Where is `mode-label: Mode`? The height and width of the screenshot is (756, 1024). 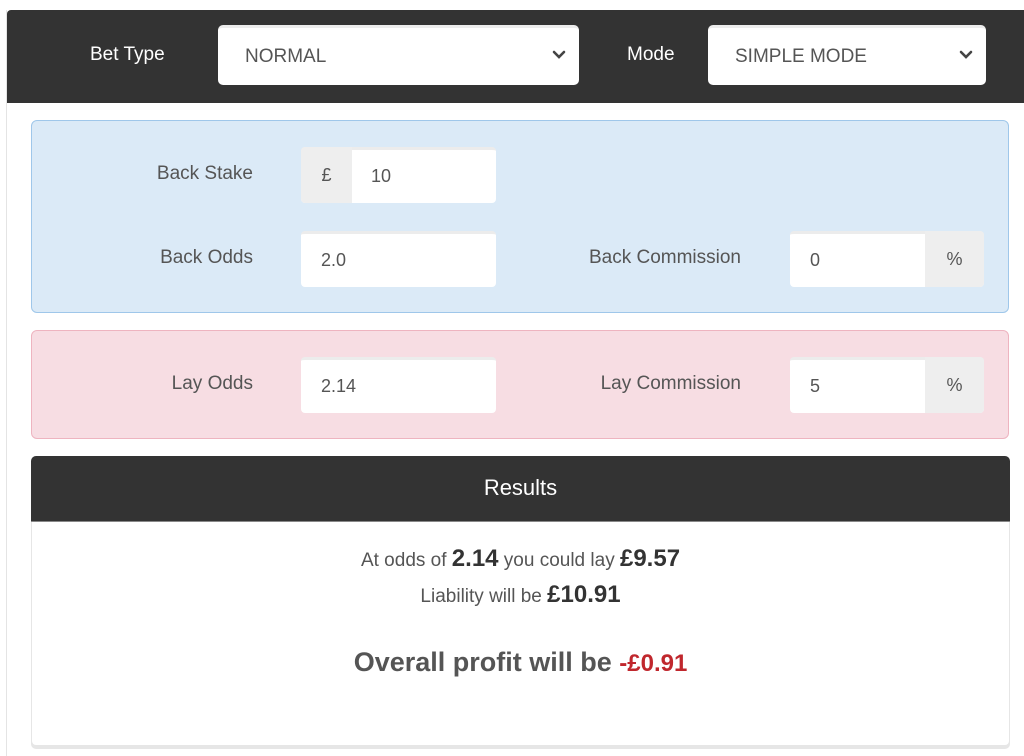 mode-label: Mode is located at coordinates (651, 54).